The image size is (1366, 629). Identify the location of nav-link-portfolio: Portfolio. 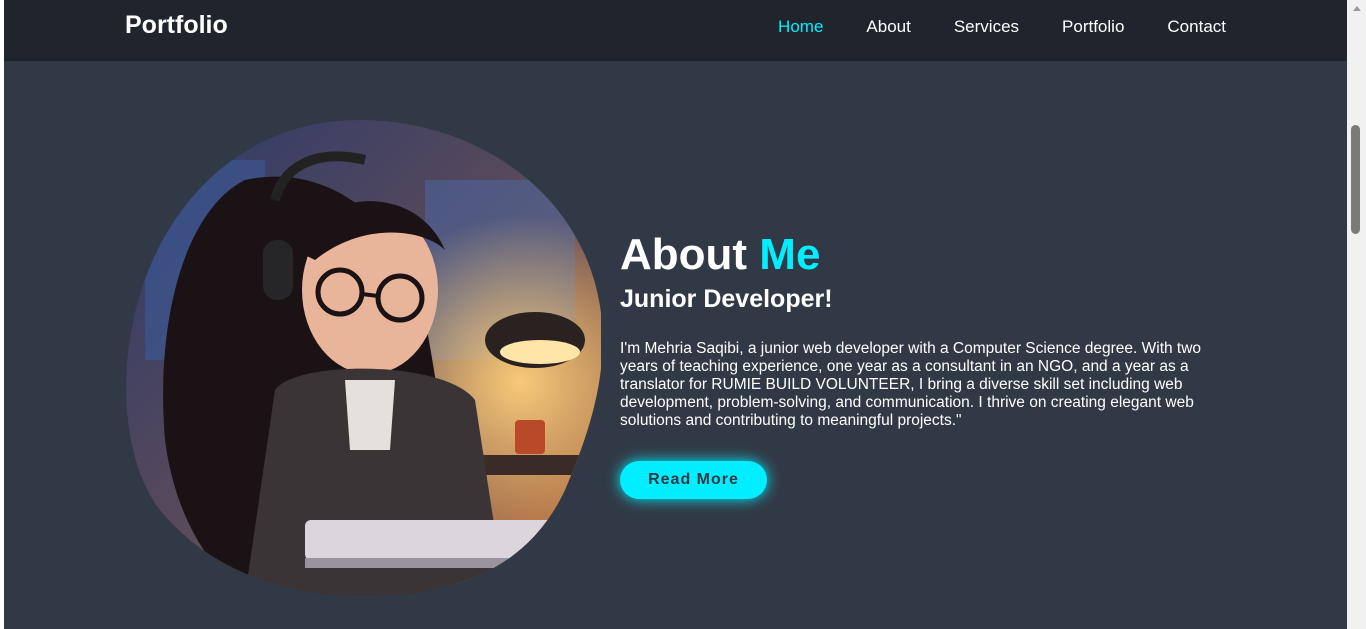
(1093, 27).